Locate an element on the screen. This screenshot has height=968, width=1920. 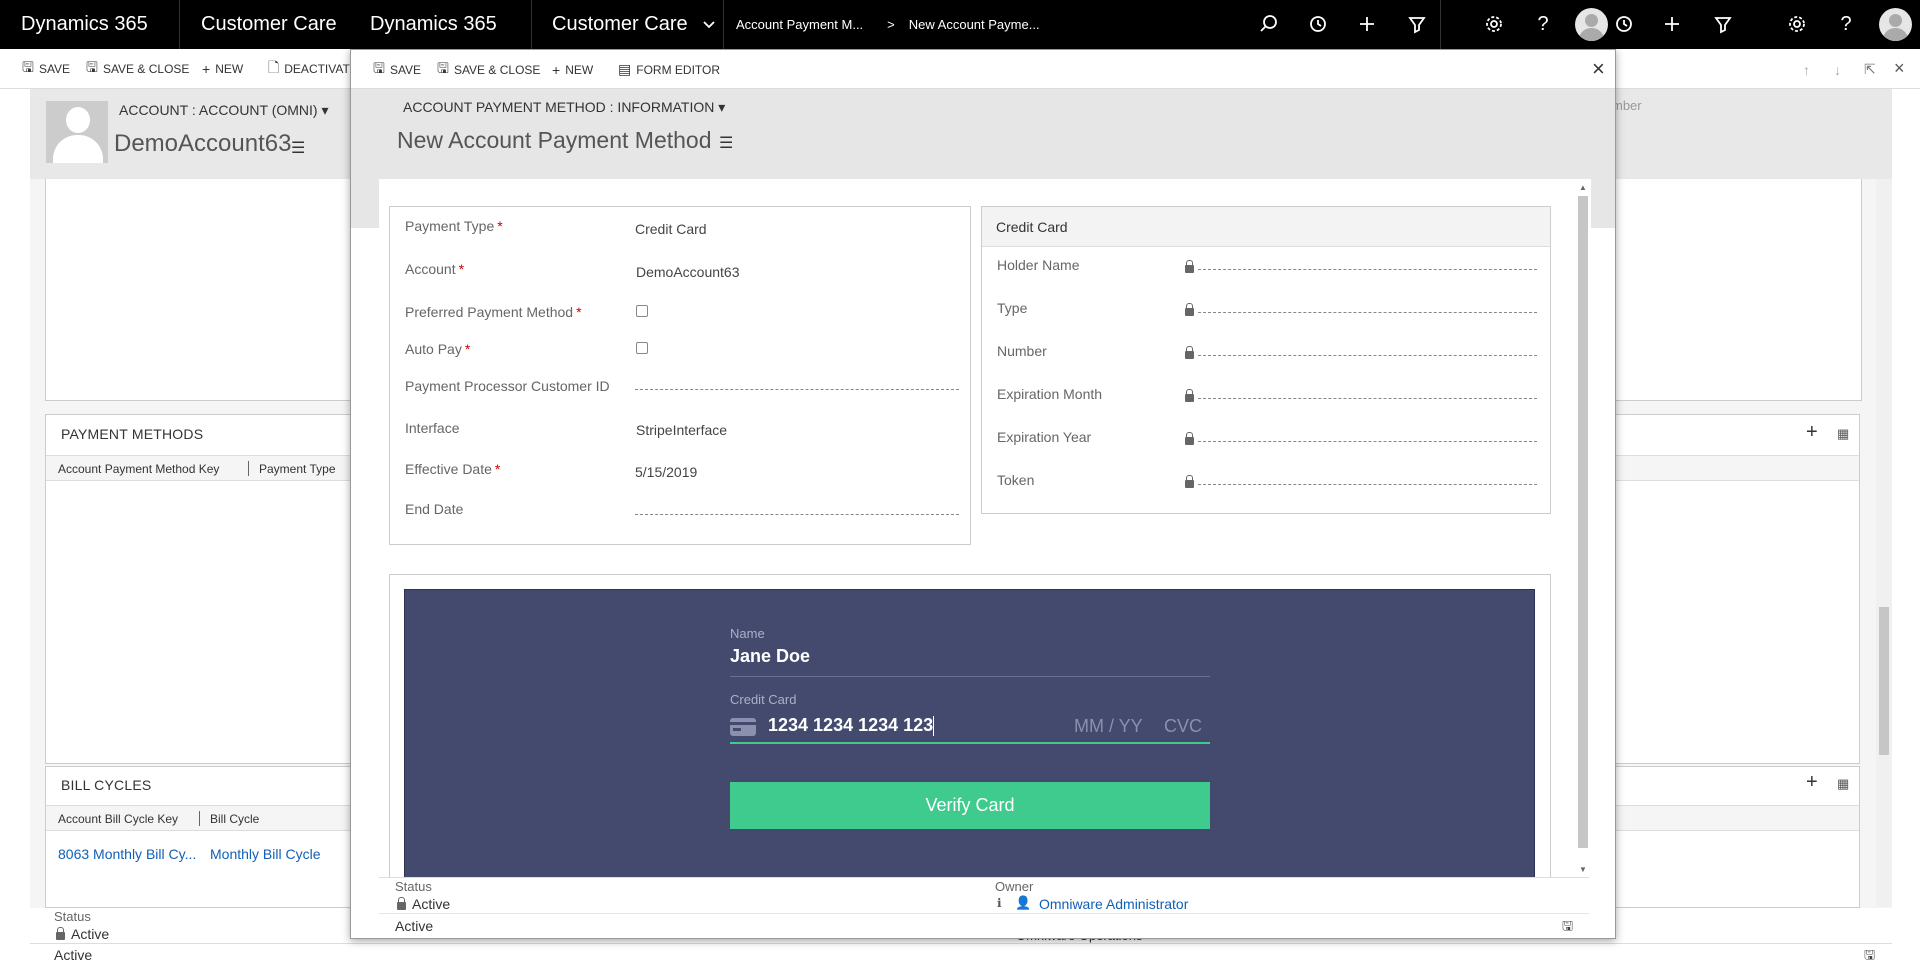
status-value: Active is located at coordinates (90, 934).